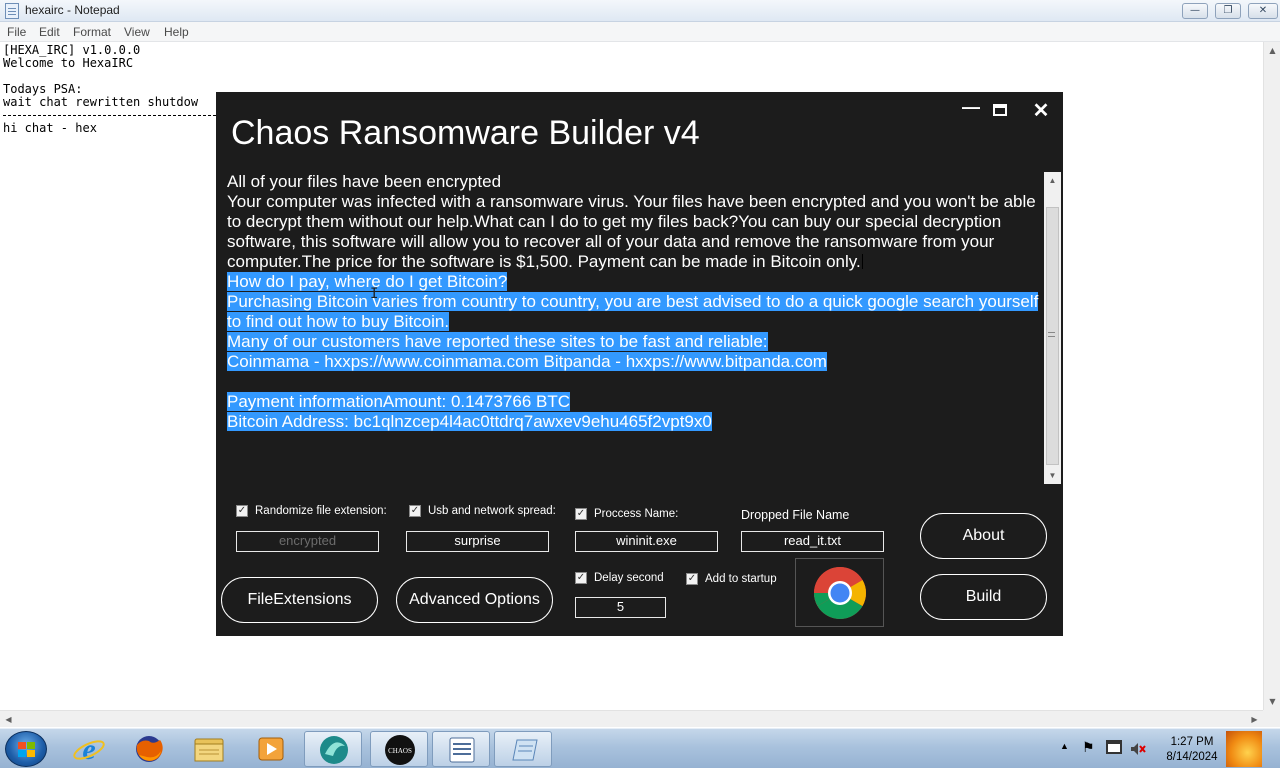  Describe the element at coordinates (474, 600) in the screenshot. I see `advanced-options-button: Advanced Options` at that location.